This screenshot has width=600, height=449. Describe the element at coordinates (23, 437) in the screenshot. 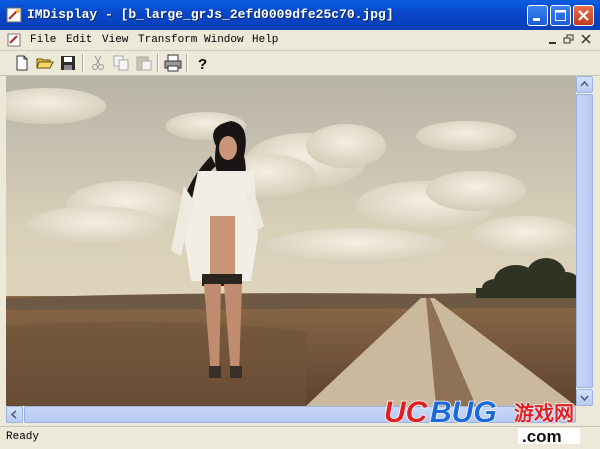

I see `status-text: Ready` at that location.